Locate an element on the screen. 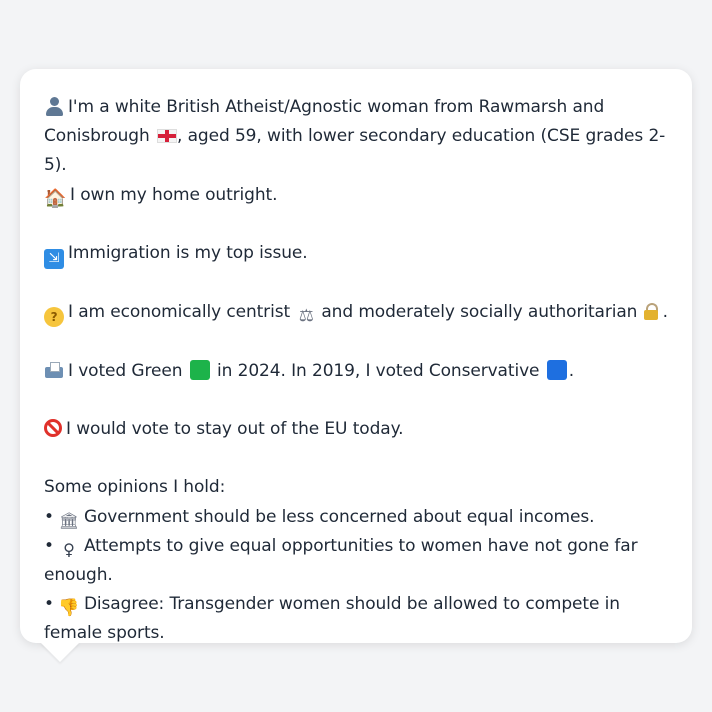 Image resolution: width=712 pixels, height=712 pixels. government-icon: 🏛 is located at coordinates (69, 520).